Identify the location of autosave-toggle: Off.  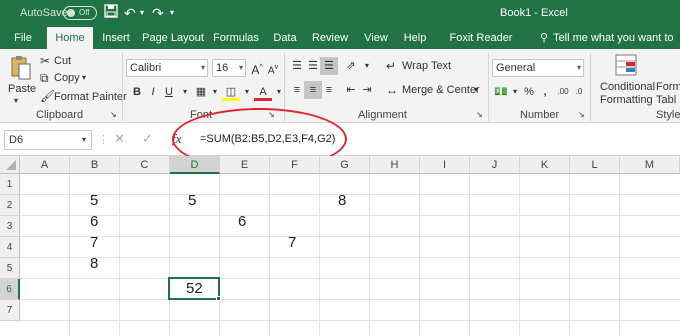
(80, 13).